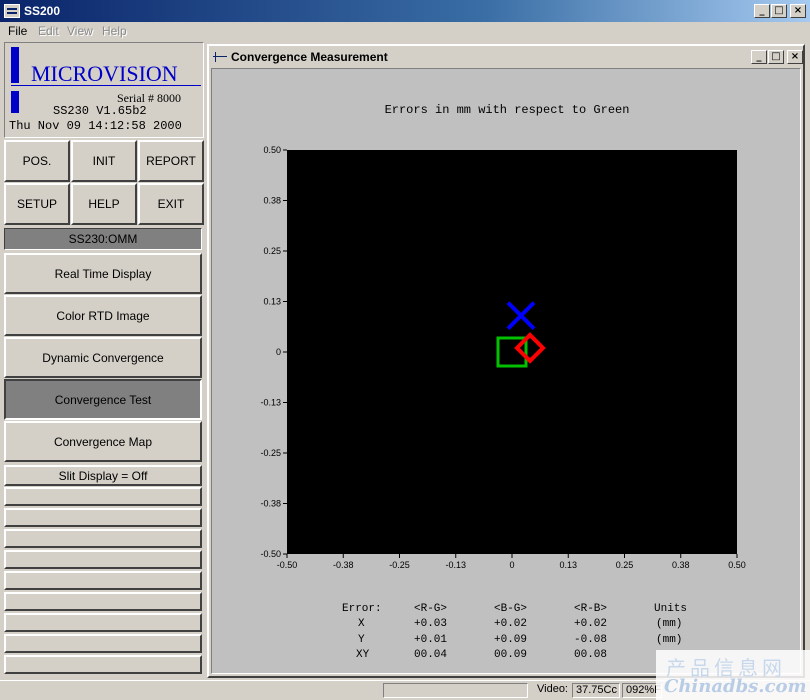 The image size is (810, 700). What do you see at coordinates (287, 565) in the screenshot?
I see `x-tick-label: -0.50` at bounding box center [287, 565].